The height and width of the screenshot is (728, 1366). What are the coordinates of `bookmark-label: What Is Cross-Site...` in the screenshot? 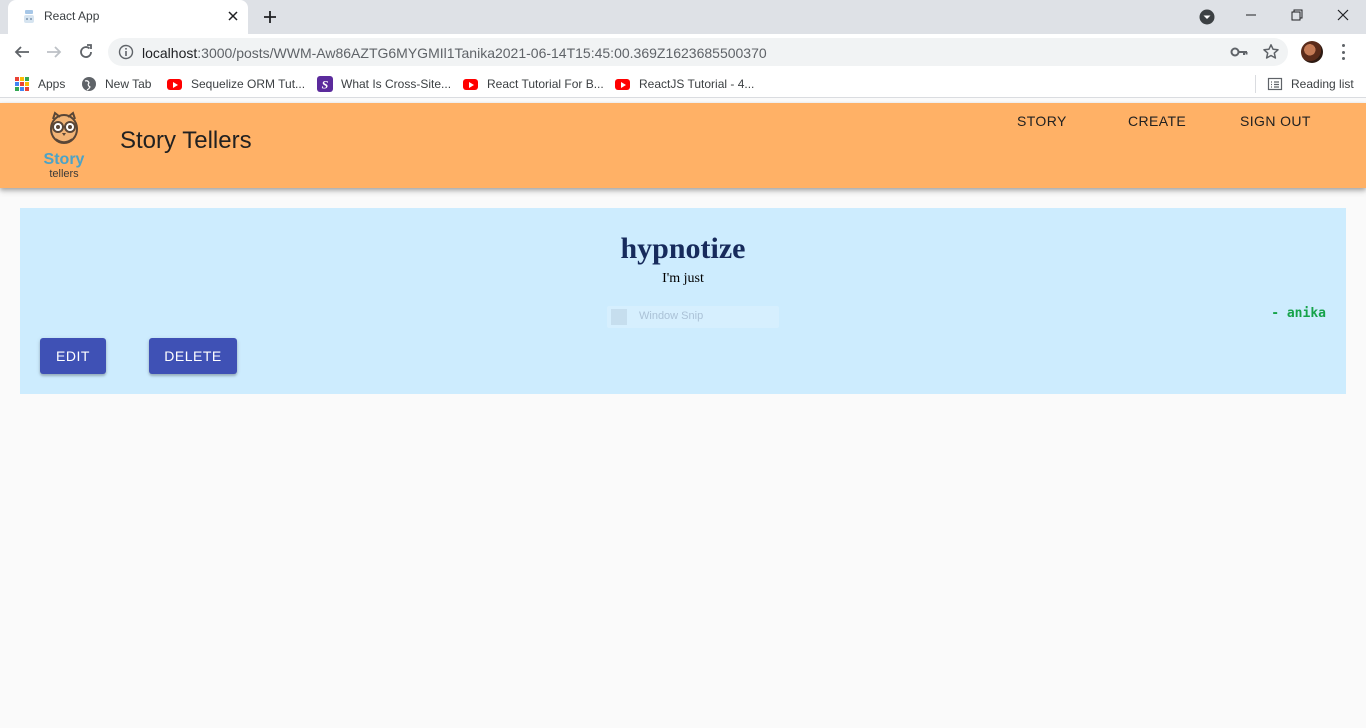 It's located at (396, 84).